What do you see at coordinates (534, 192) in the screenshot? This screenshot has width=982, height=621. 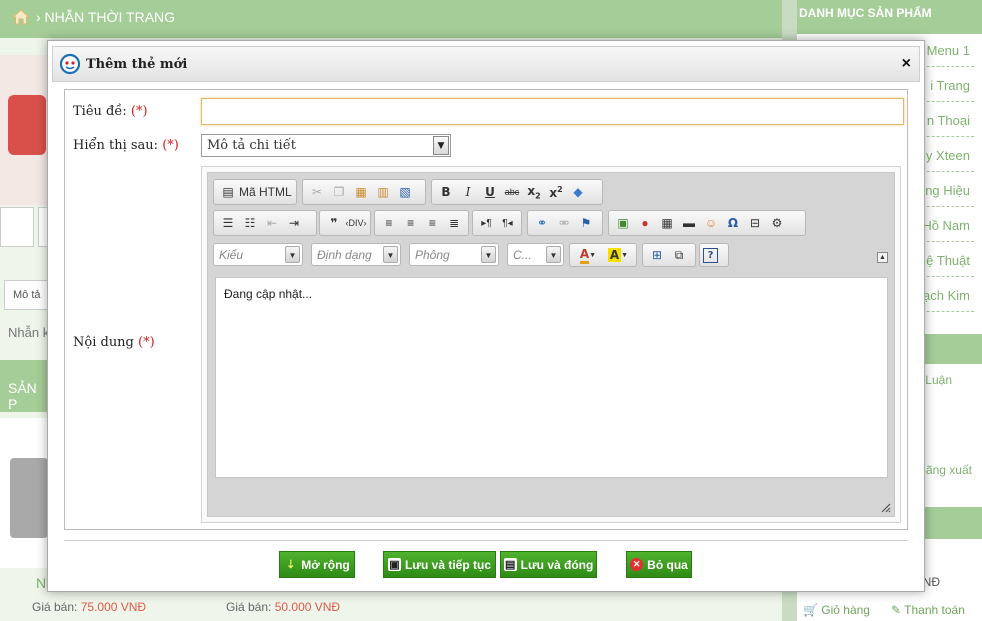 I see `subscript-icon: x2` at bounding box center [534, 192].